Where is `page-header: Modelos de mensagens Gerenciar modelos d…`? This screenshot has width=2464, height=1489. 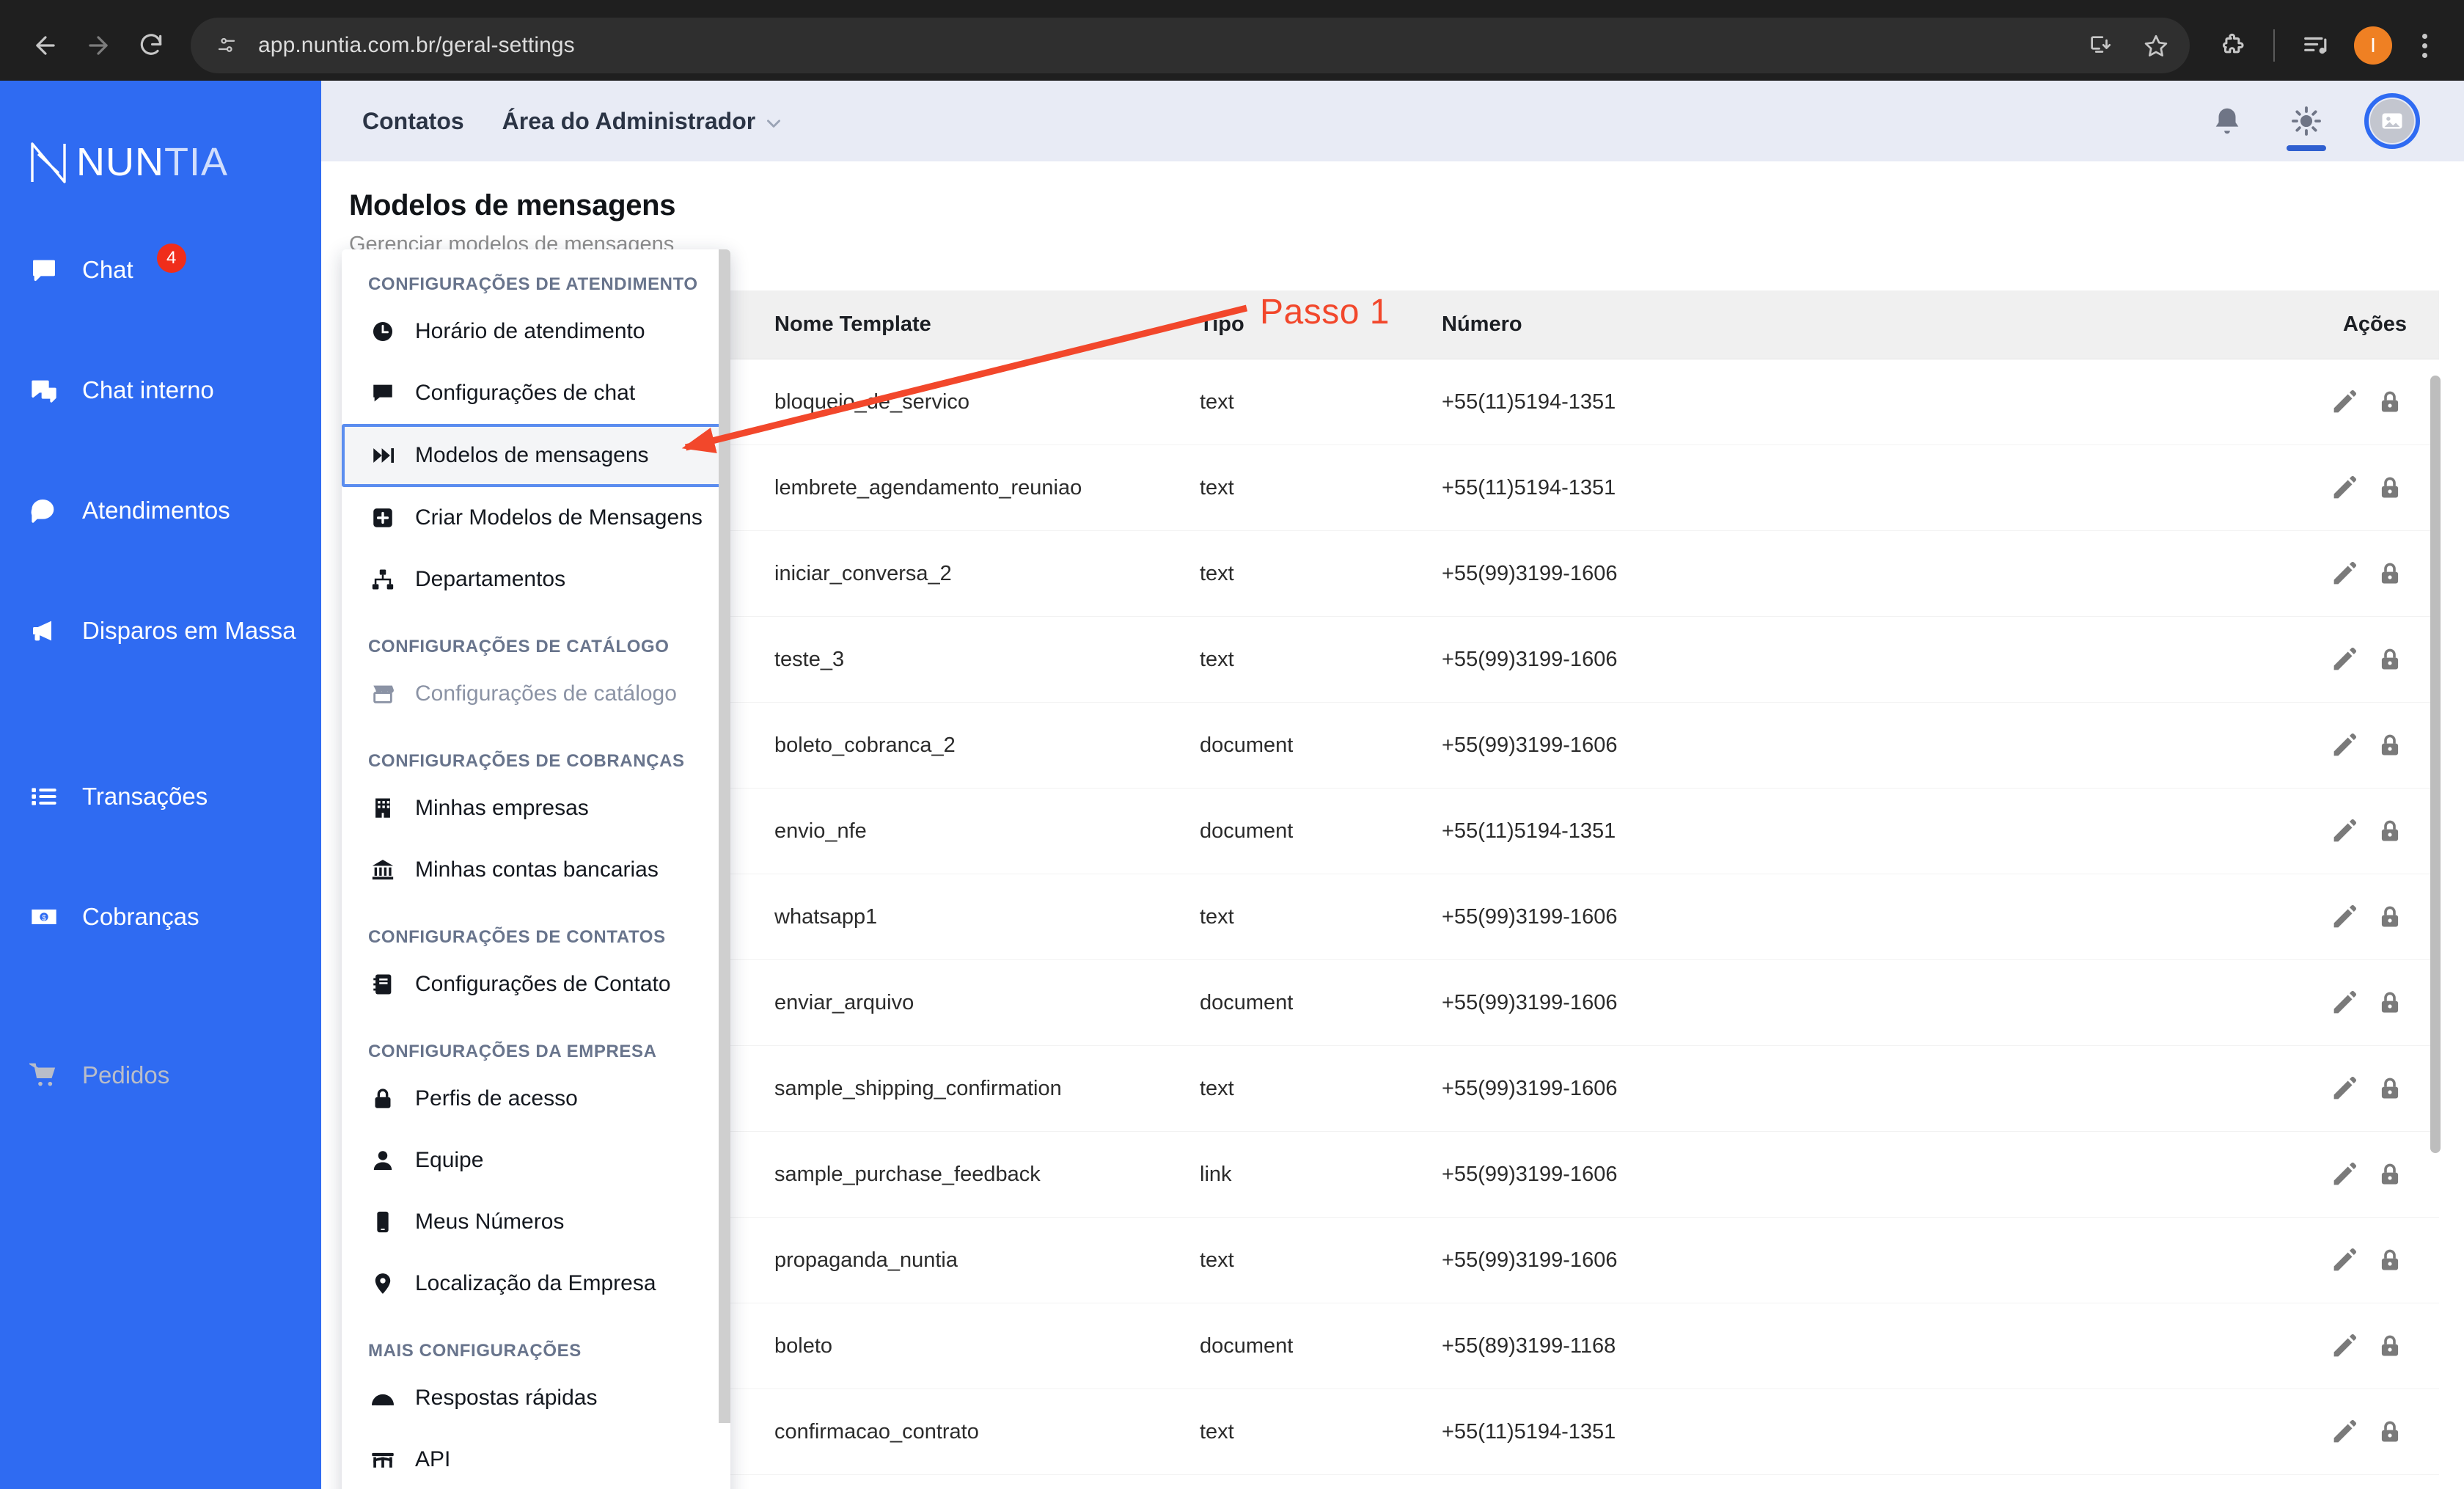 page-header: Modelos de mensagens Gerenciar modelos d… is located at coordinates (1392, 223).